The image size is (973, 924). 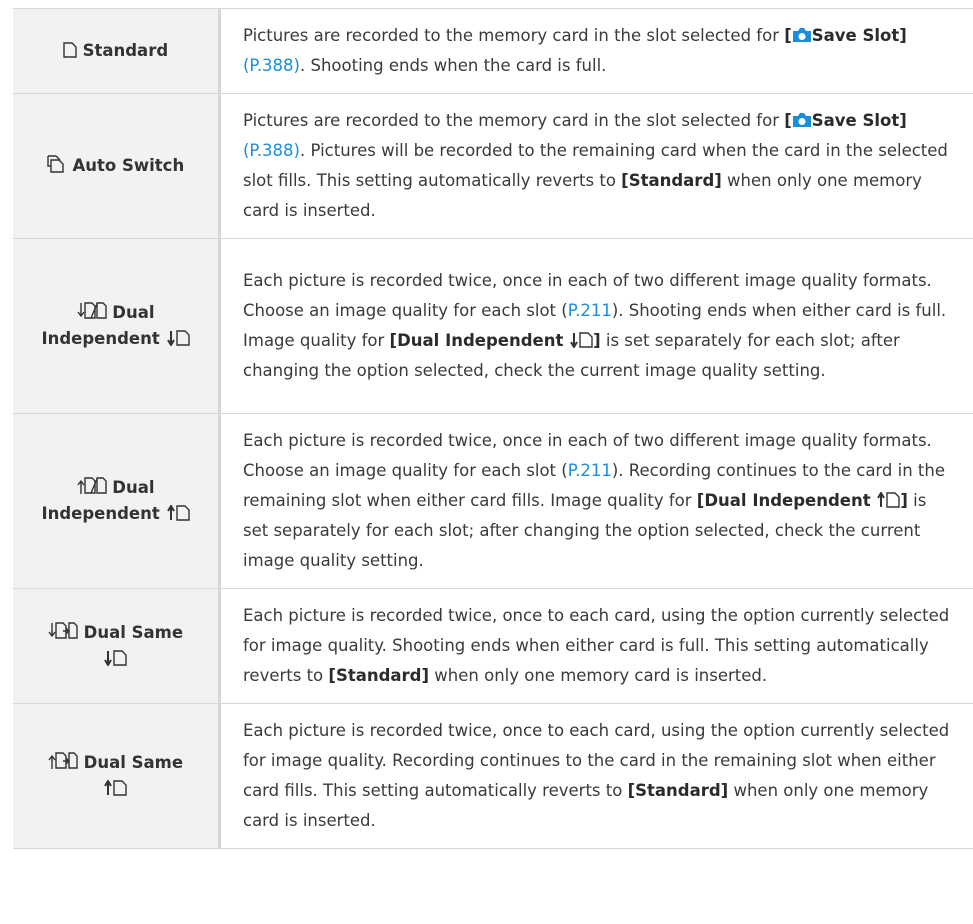 I want to click on option-label-dual-same-down: Dual Same, so click(x=117, y=646).